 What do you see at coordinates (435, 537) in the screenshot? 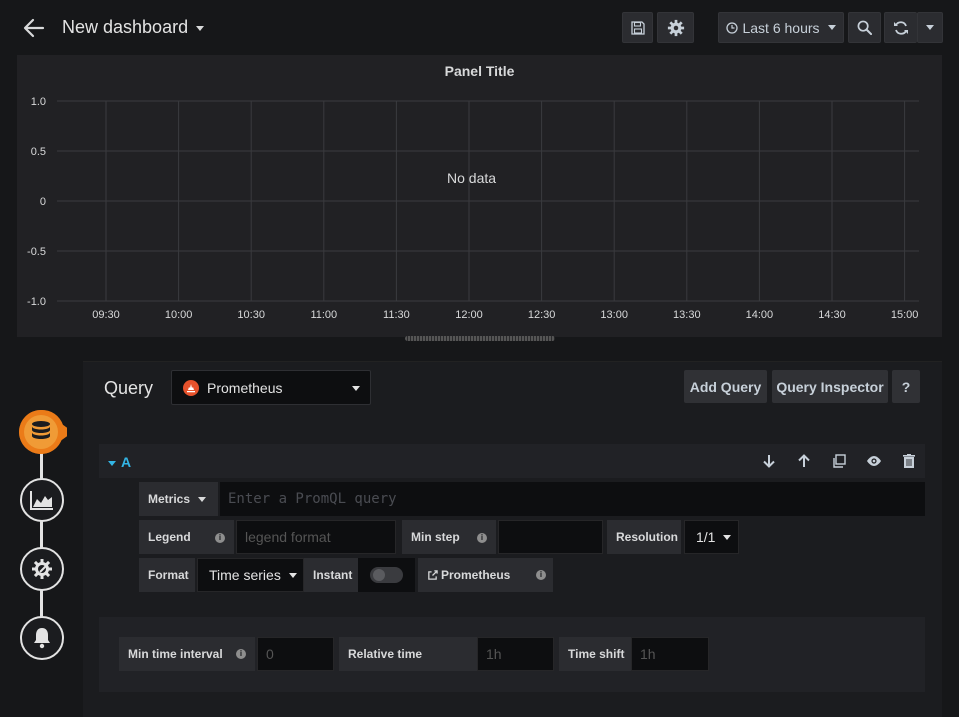
I see `min-step-label-text: Min step` at bounding box center [435, 537].